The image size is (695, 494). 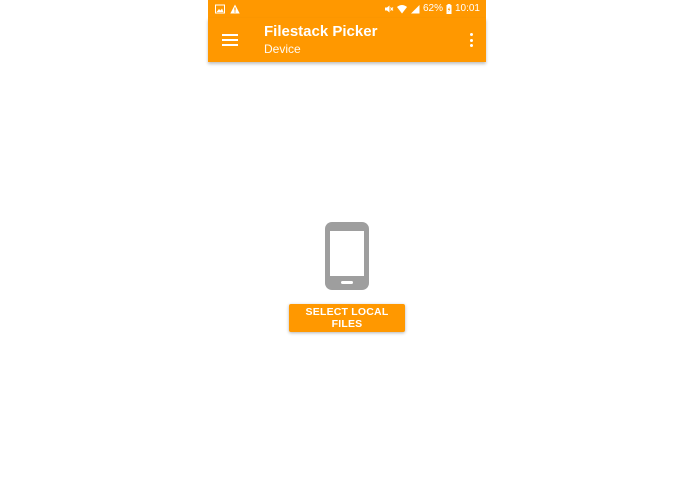 I want to click on signal-icon, so click(x=415, y=9).